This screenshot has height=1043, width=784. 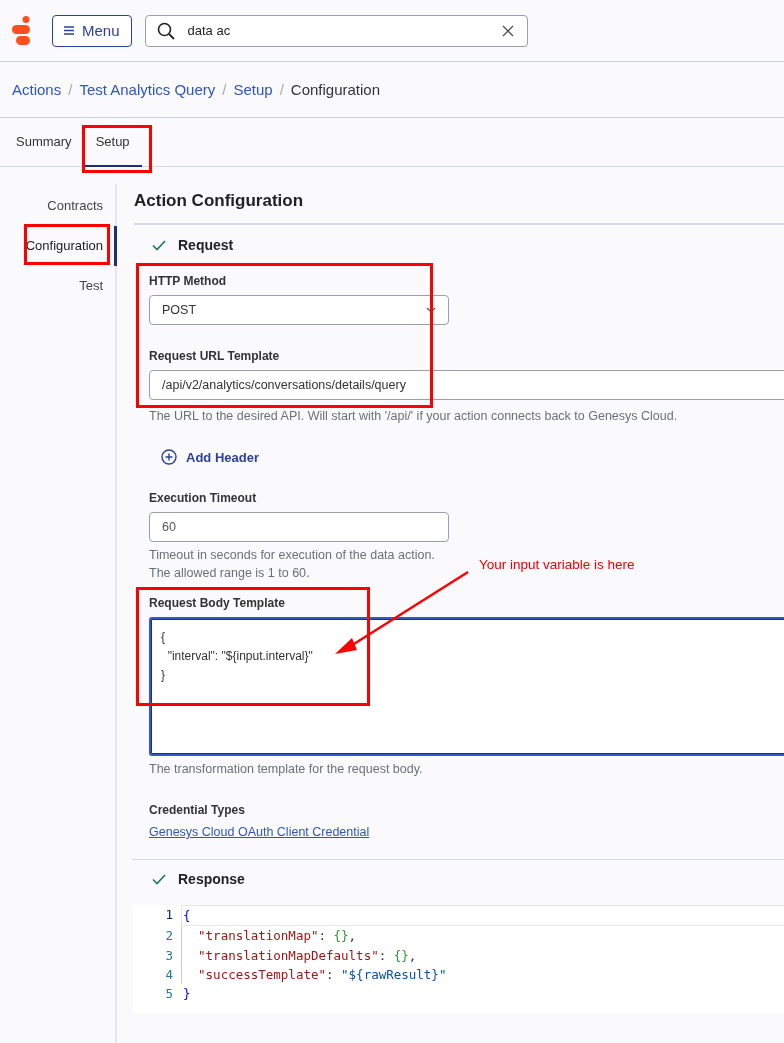 What do you see at coordinates (259, 832) in the screenshot?
I see `credential-link: Genesys Cloud OAuth Client Credential` at bounding box center [259, 832].